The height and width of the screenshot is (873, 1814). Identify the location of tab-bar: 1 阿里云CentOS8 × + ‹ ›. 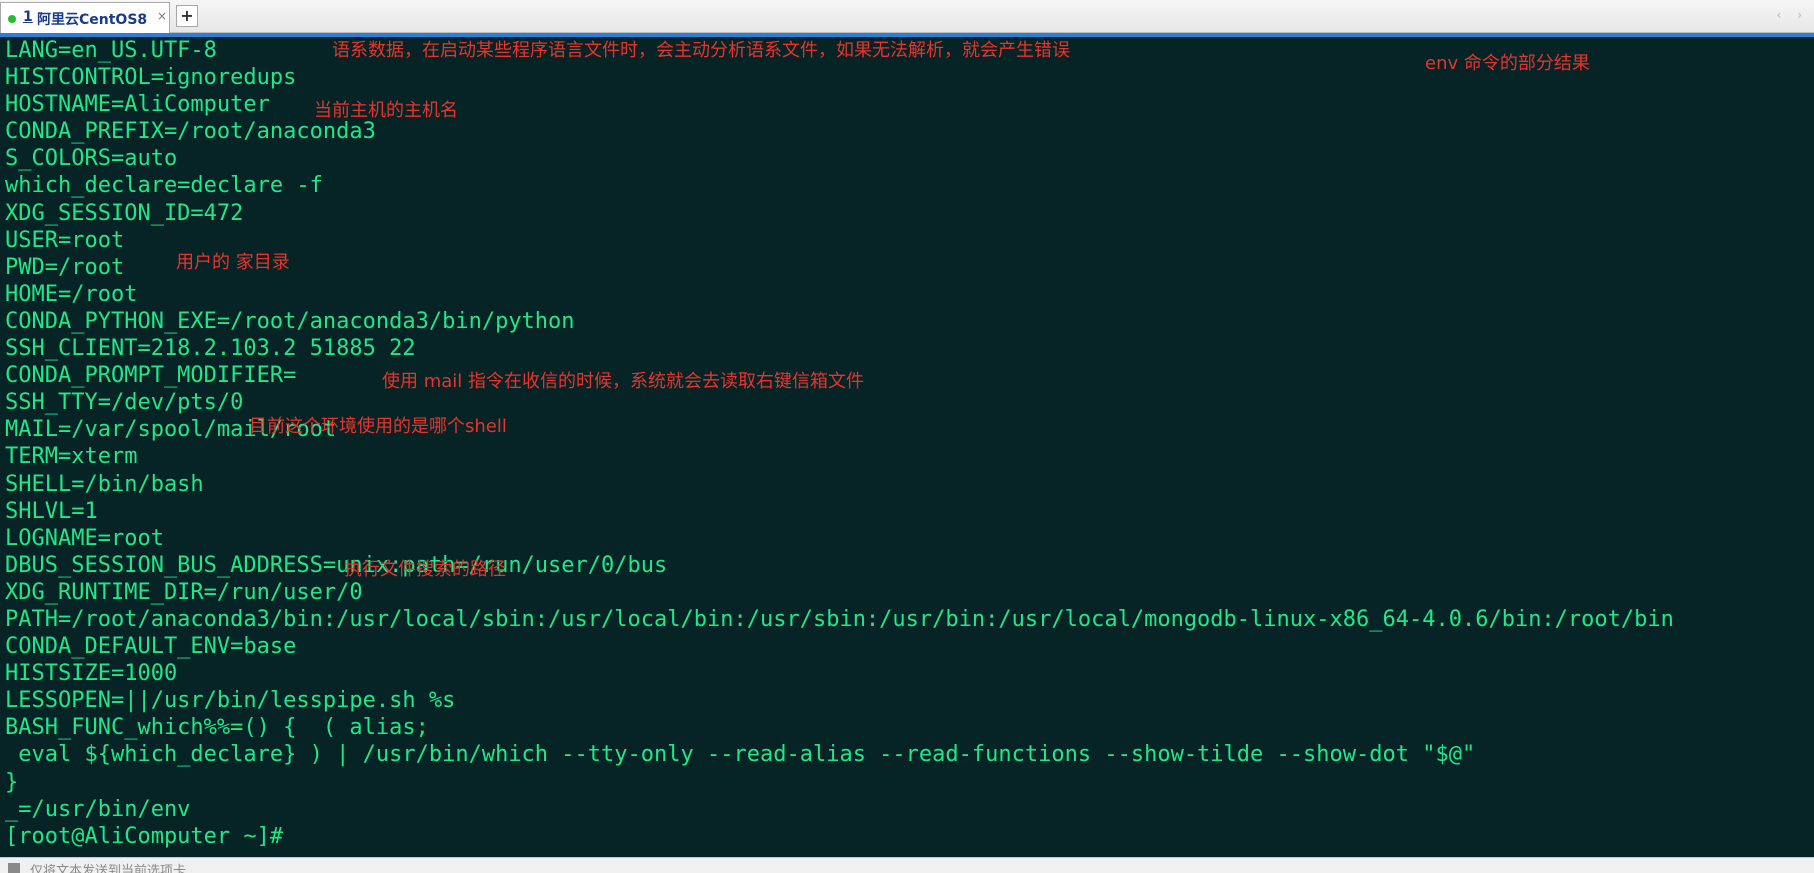
(907, 16).